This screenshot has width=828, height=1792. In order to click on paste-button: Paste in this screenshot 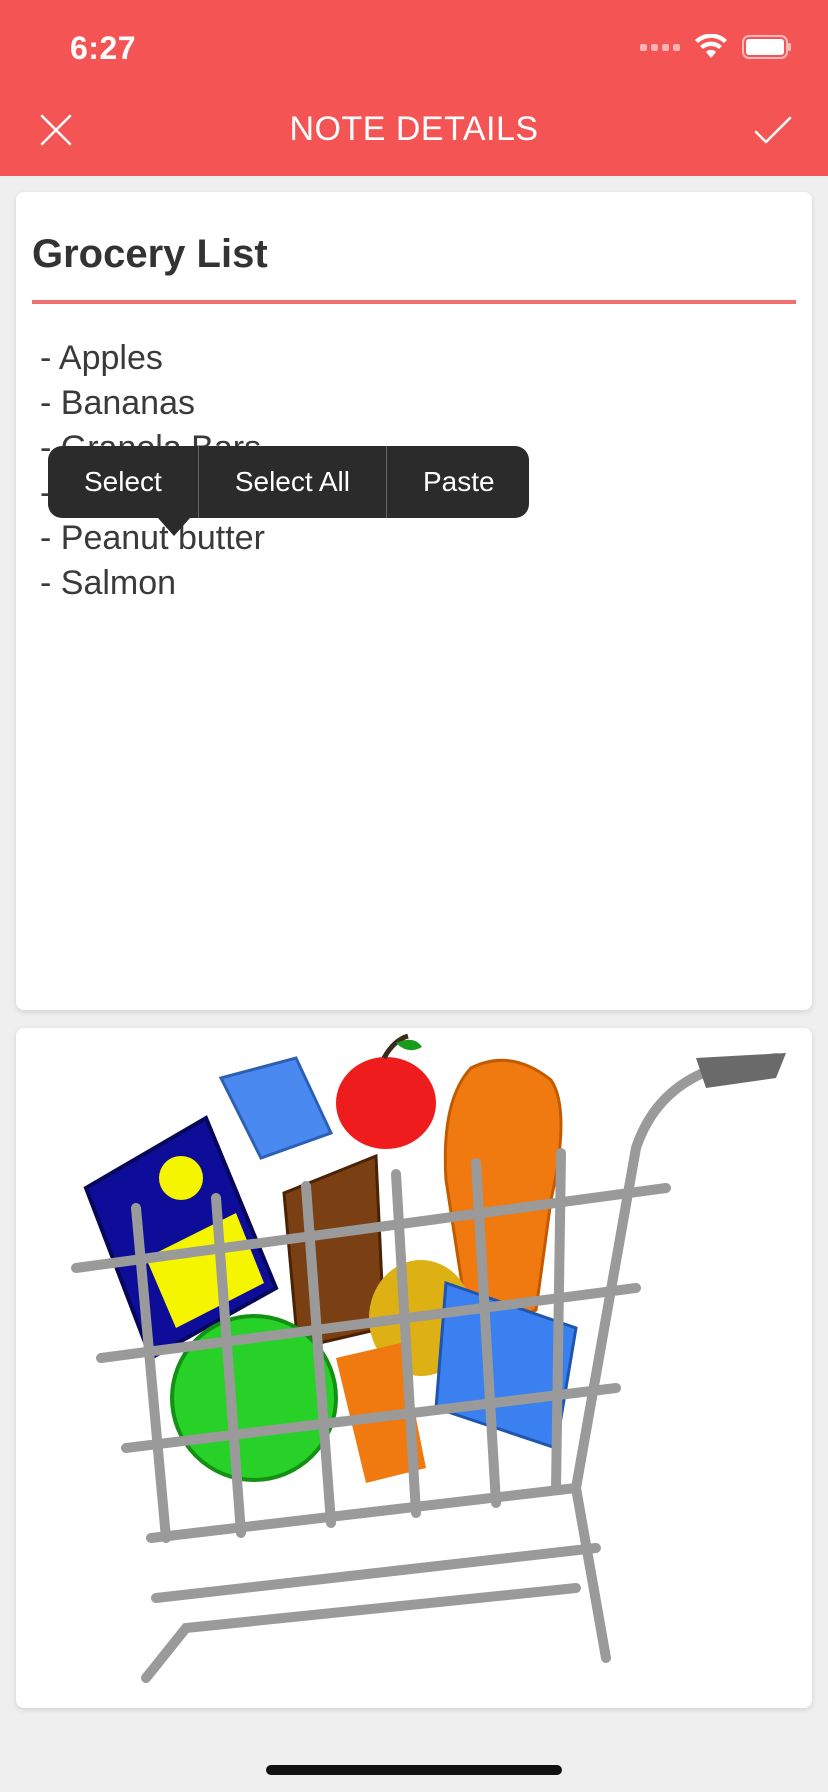, I will do `click(458, 482)`.